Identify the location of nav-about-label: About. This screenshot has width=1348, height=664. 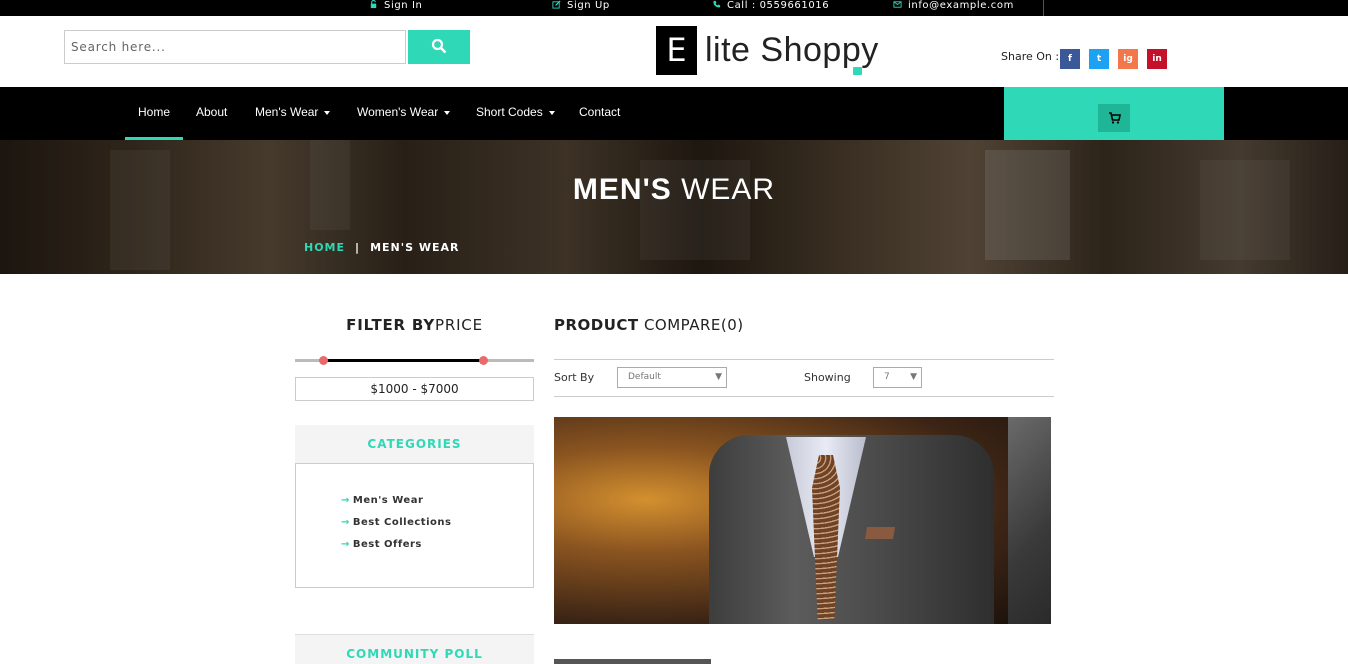
(212, 112).